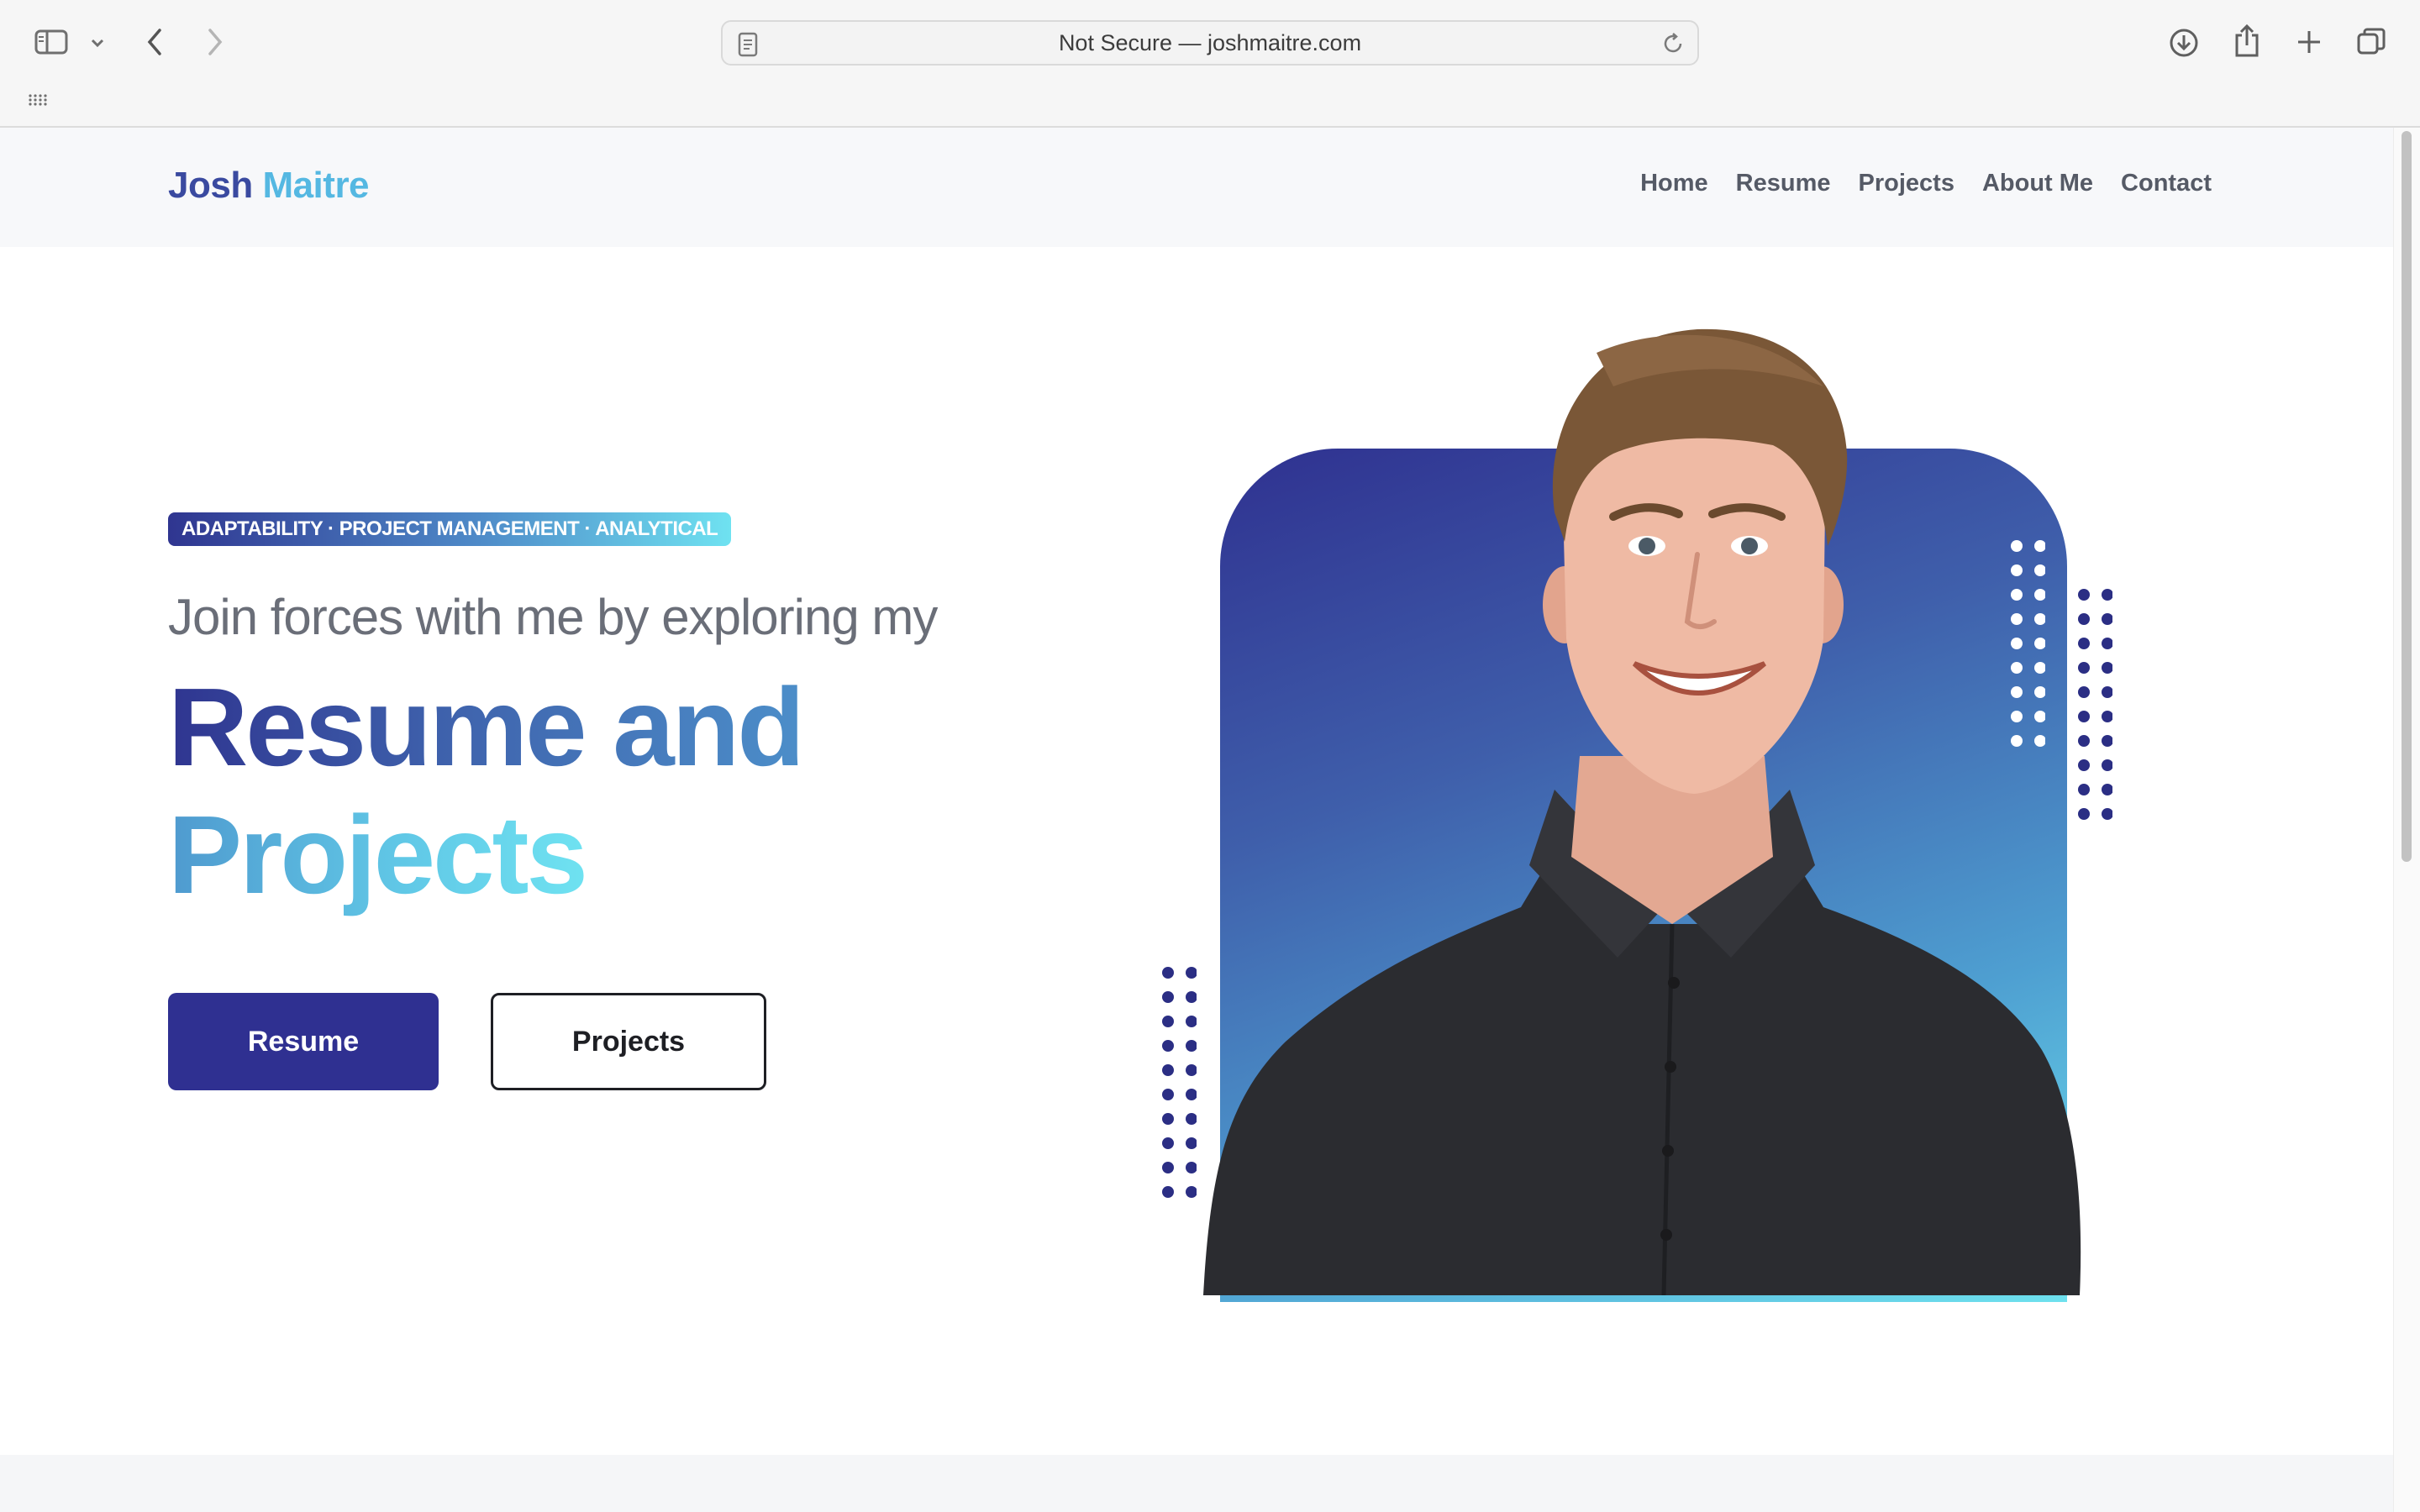 This screenshot has width=2420, height=1512. What do you see at coordinates (97, 43) in the screenshot?
I see `chevron-down-icon` at bounding box center [97, 43].